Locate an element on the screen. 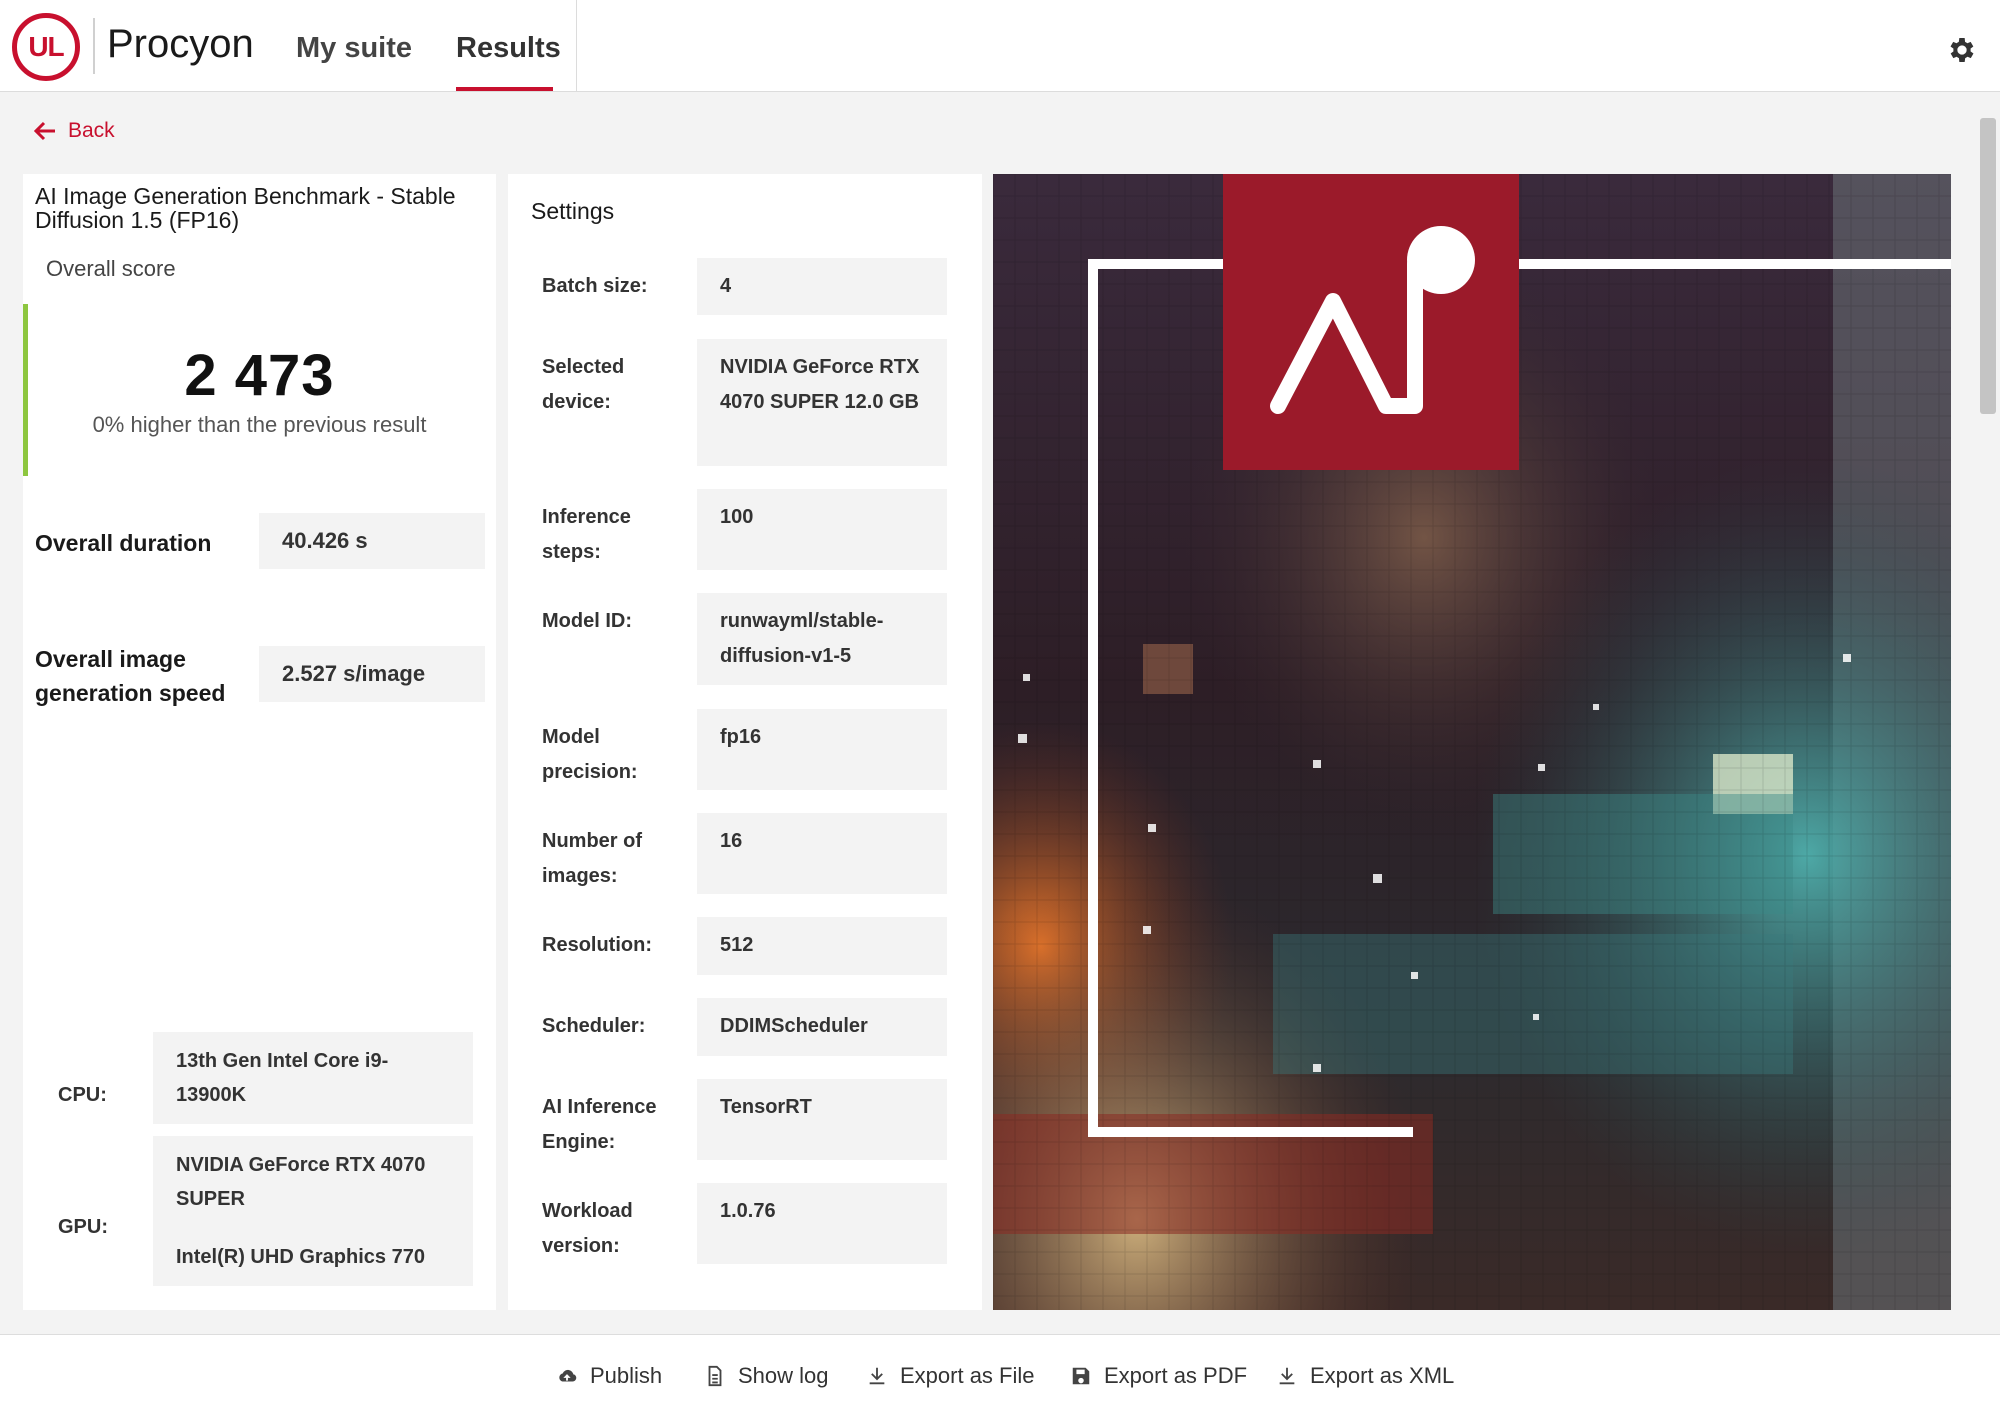 This screenshot has height=1418, width=2000. setting-value-workload-version: 1.0.76 is located at coordinates (822, 1223).